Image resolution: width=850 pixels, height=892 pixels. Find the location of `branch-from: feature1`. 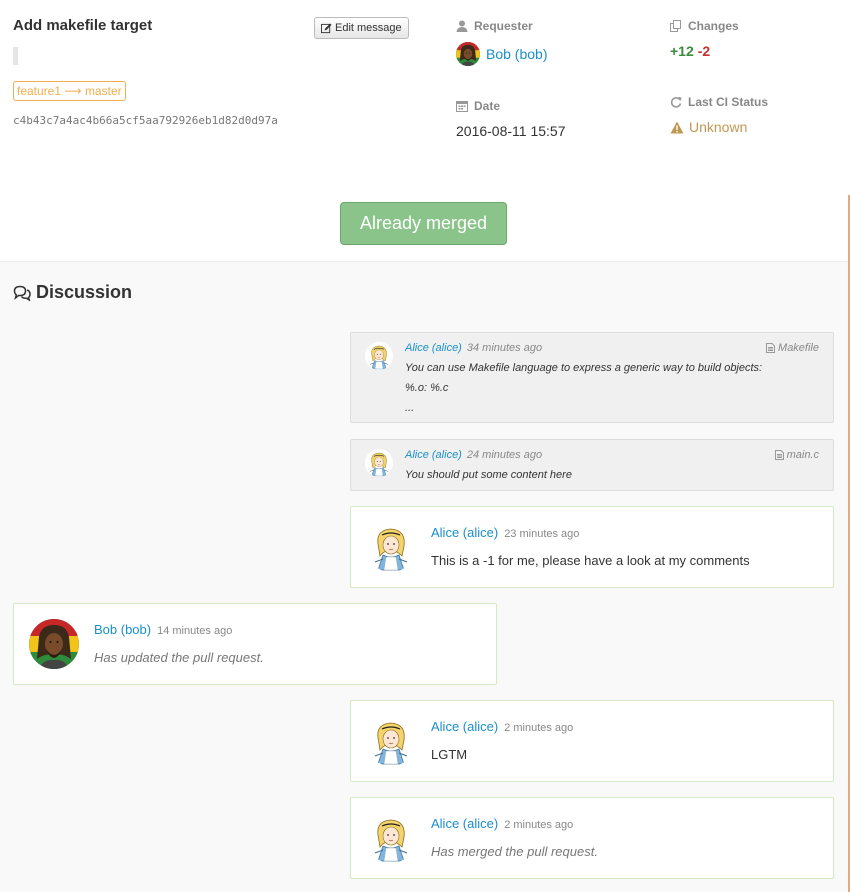

branch-from: feature1 is located at coordinates (39, 91).